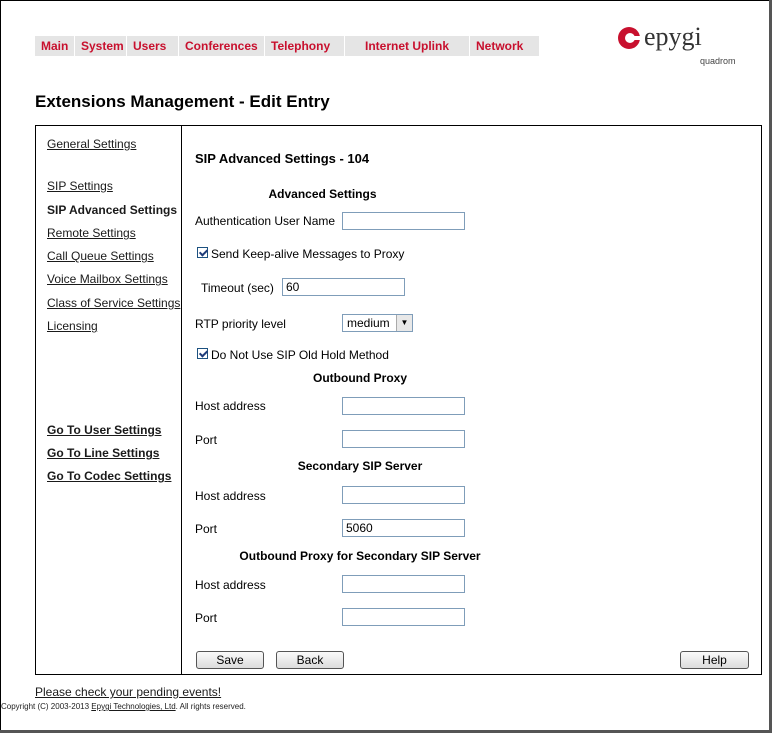 This screenshot has width=772, height=733. What do you see at coordinates (112, 210) in the screenshot?
I see `sidebar-item-sip-advanced-settings: SIP Advanced Settings` at bounding box center [112, 210].